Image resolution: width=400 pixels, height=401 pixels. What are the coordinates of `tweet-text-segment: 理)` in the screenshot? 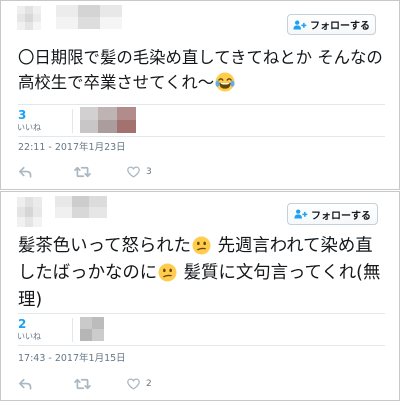 It's located at (30, 300).